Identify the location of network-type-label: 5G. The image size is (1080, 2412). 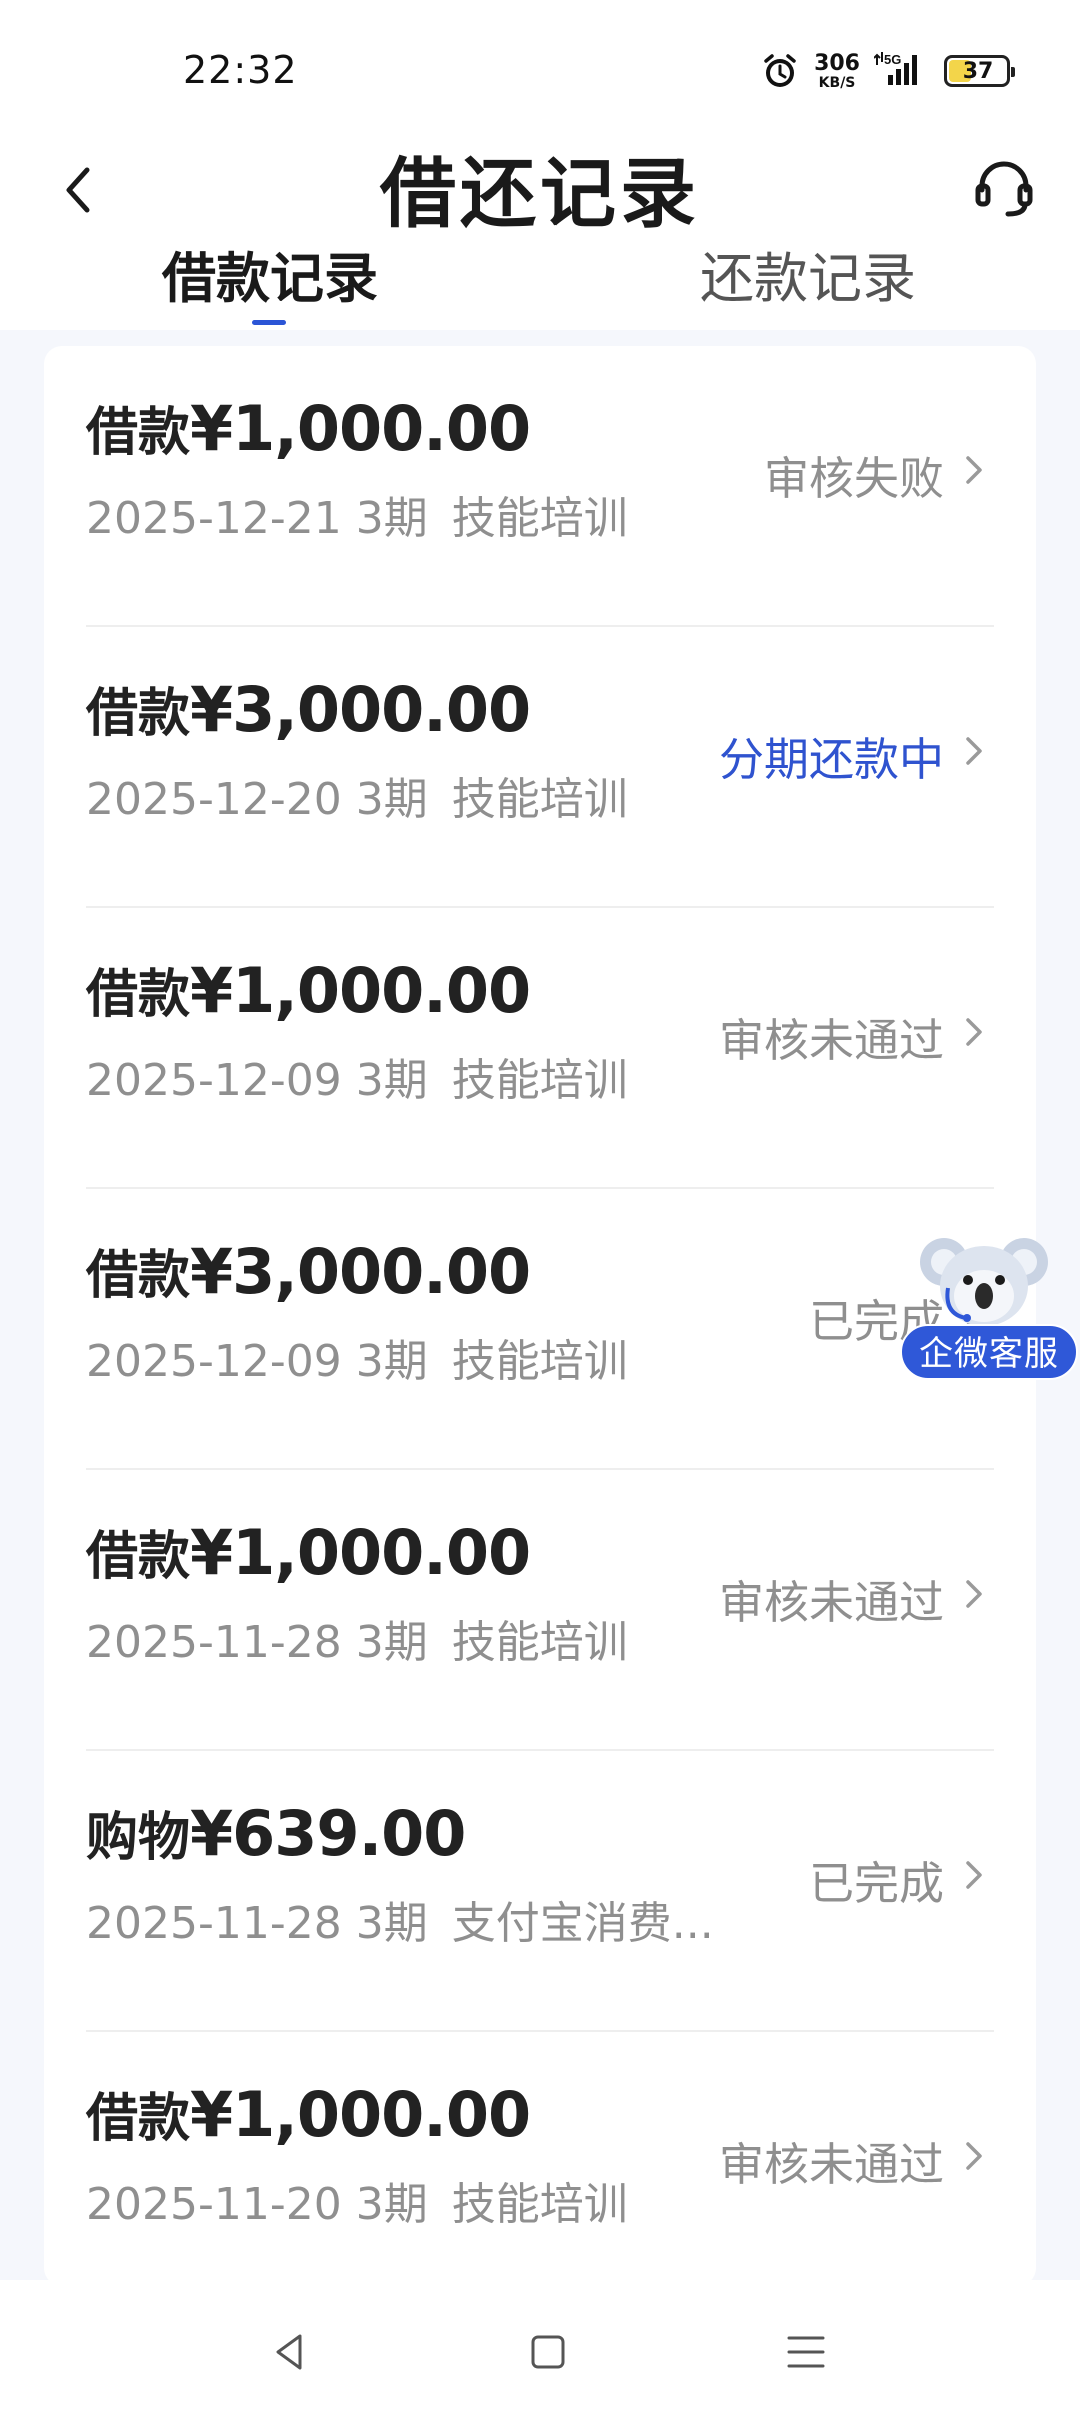
(892, 59).